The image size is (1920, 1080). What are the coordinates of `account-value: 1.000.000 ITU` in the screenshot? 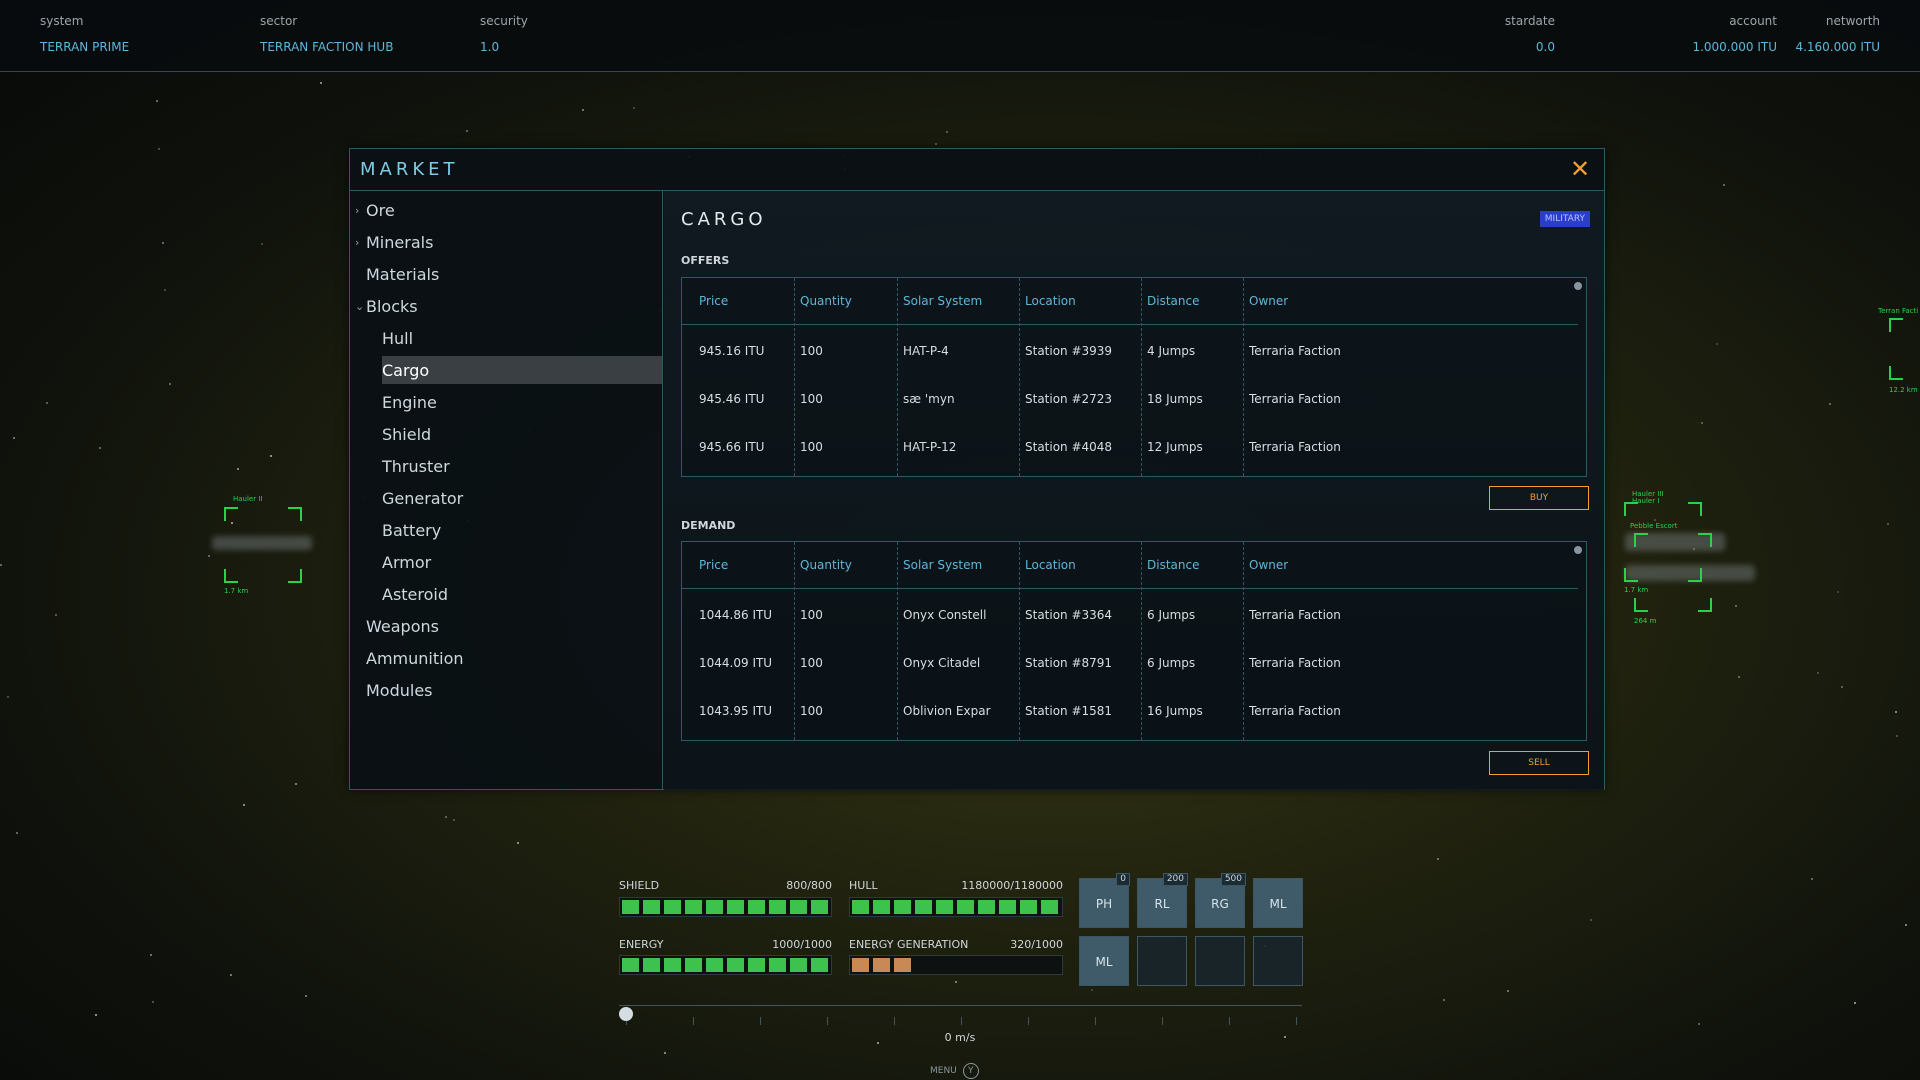 It's located at (1734, 47).